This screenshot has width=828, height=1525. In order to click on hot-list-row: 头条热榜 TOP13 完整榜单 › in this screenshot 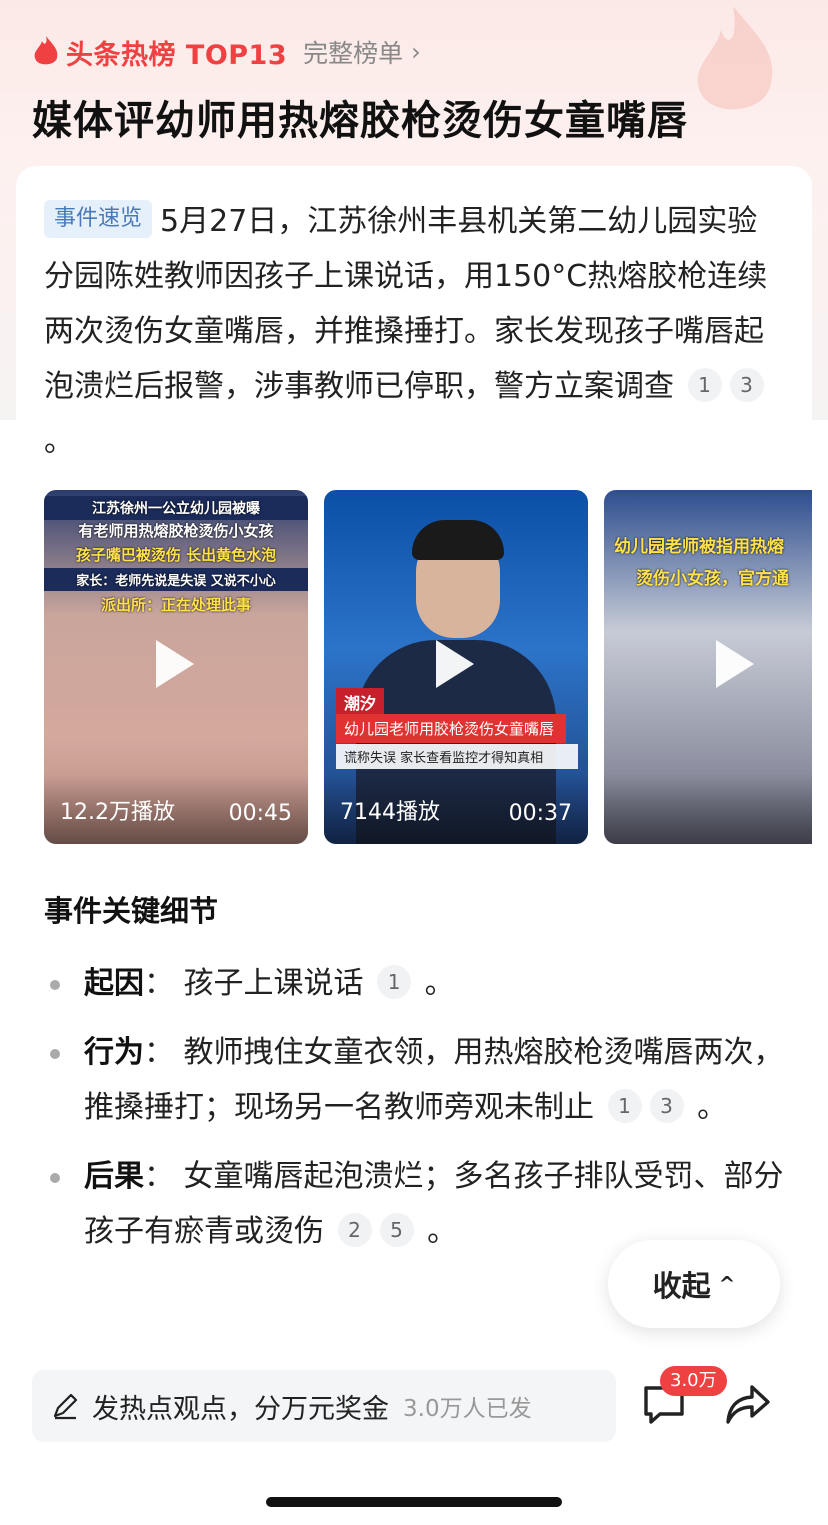, I will do `click(414, 52)`.